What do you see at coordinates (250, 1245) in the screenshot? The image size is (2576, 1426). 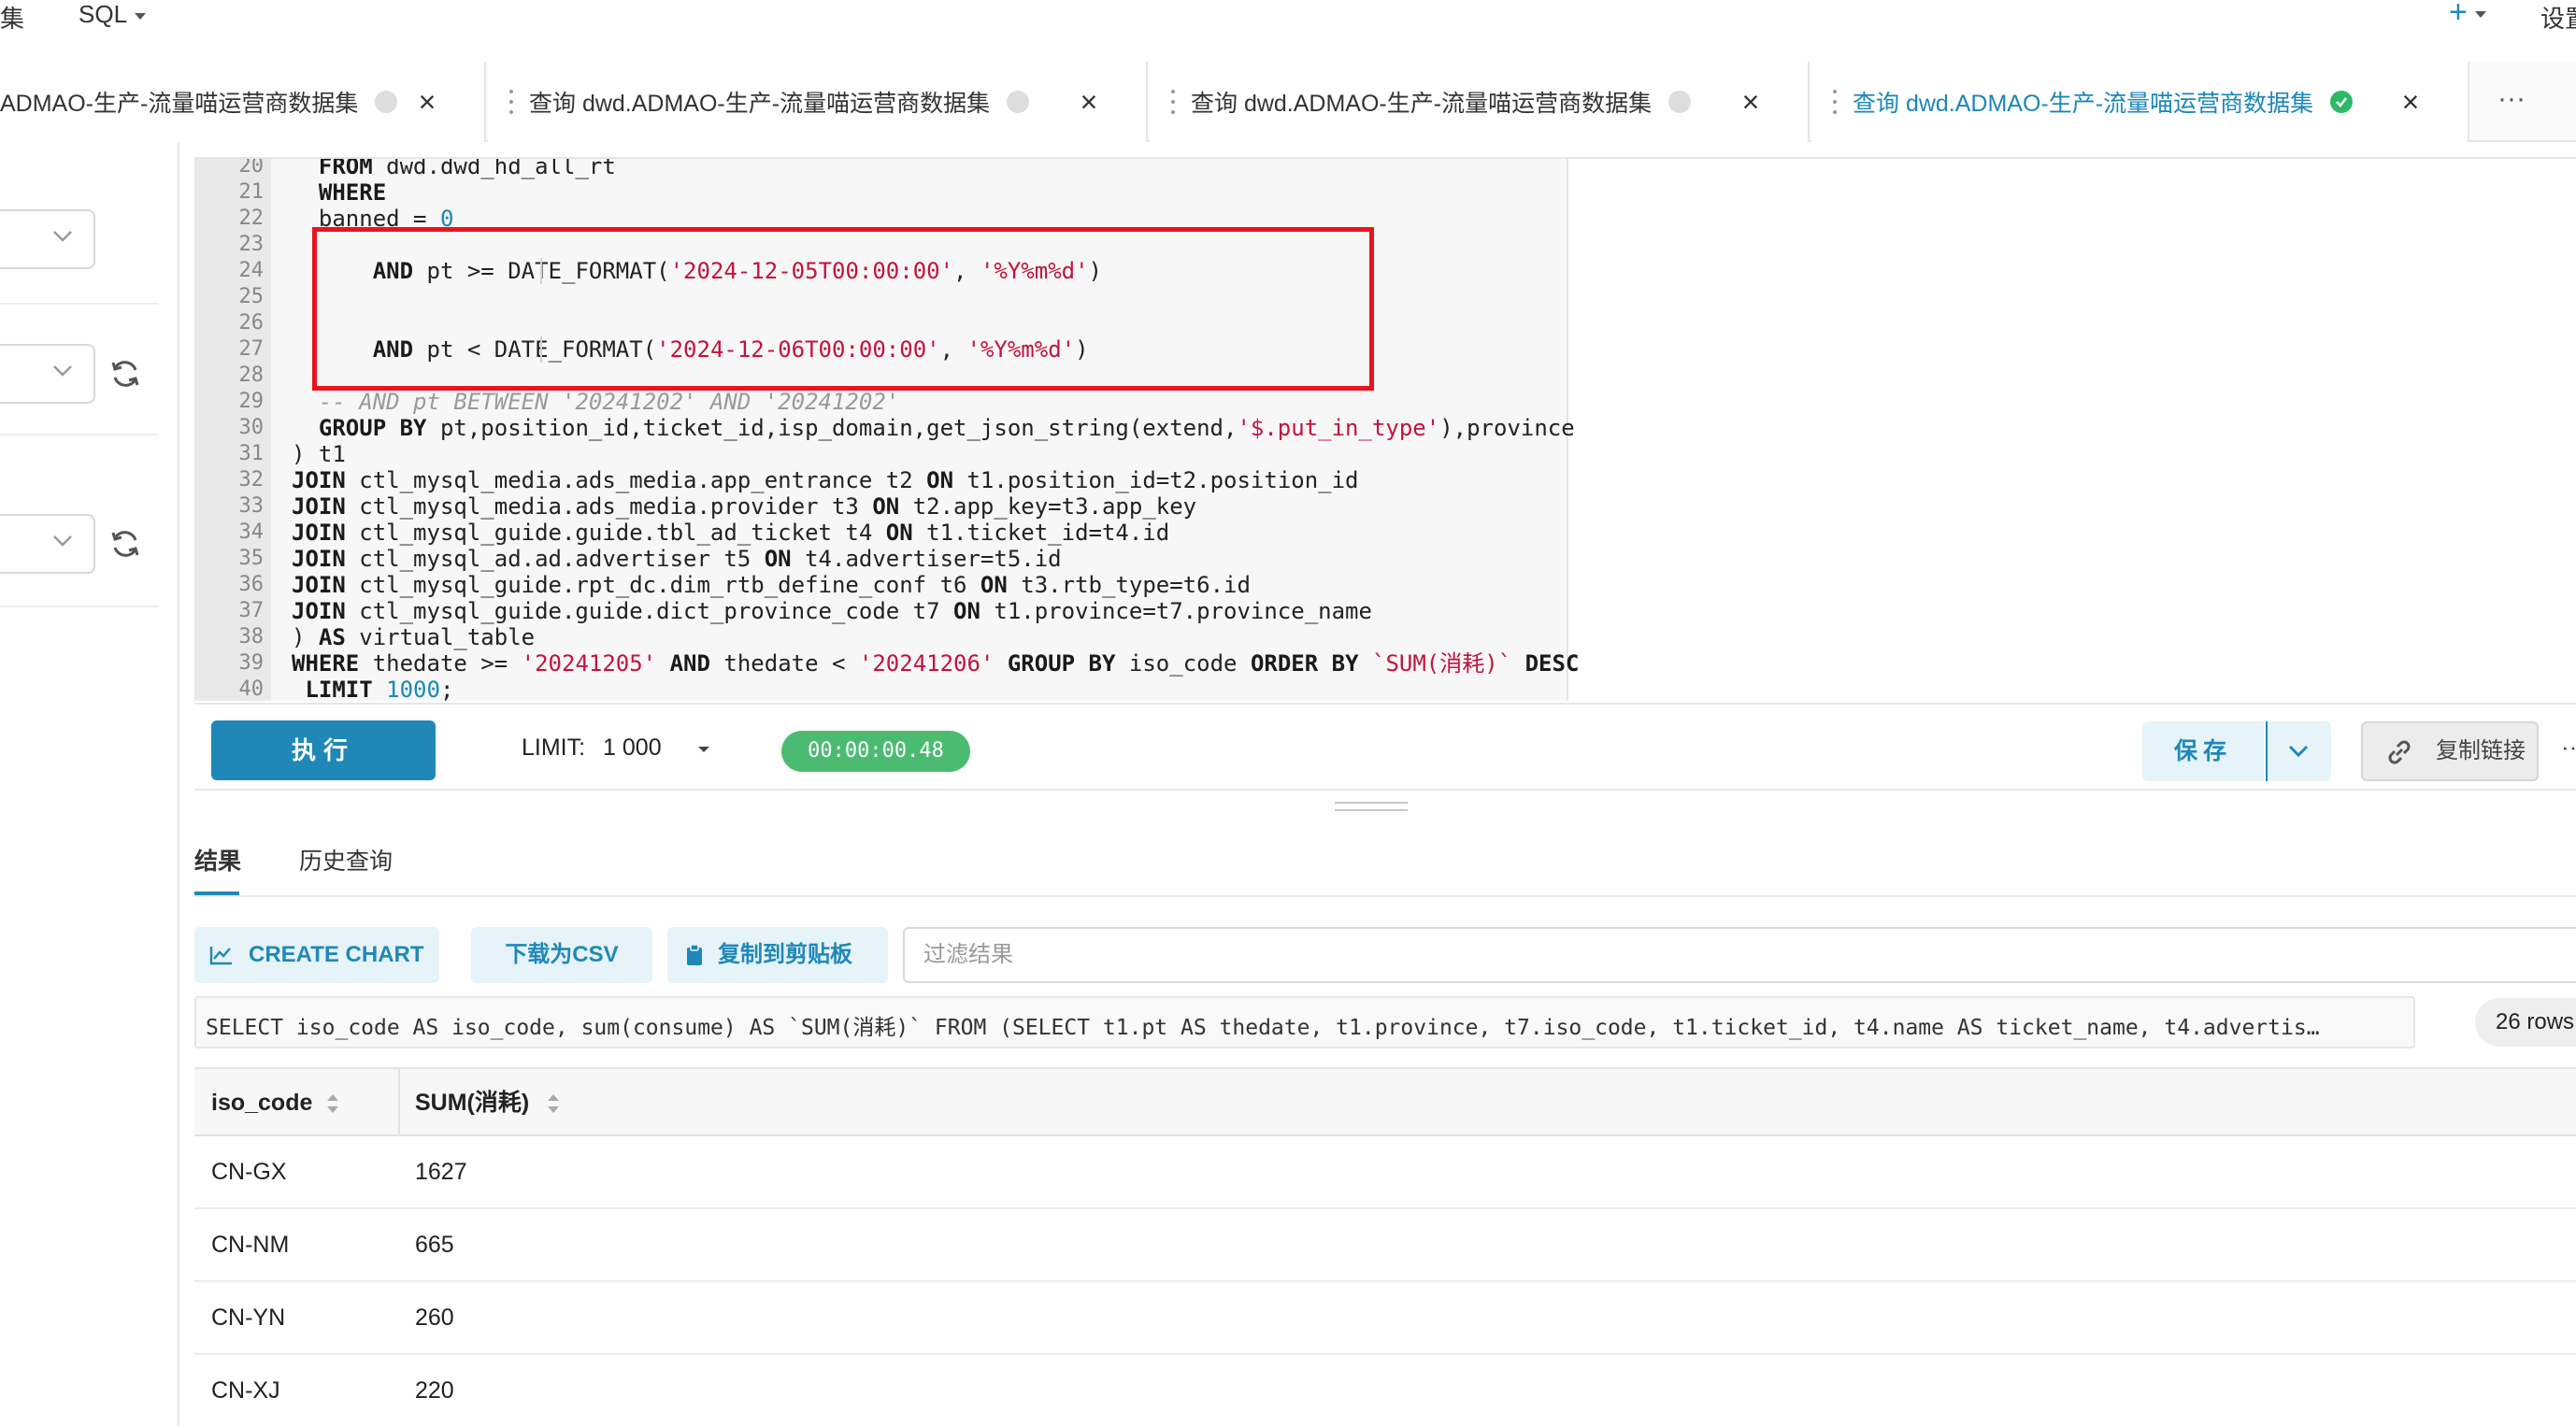 I see `cell-iso-code: CN-NM` at bounding box center [250, 1245].